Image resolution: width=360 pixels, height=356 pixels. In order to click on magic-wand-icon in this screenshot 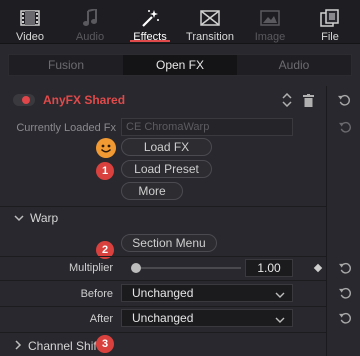, I will do `click(150, 18)`.